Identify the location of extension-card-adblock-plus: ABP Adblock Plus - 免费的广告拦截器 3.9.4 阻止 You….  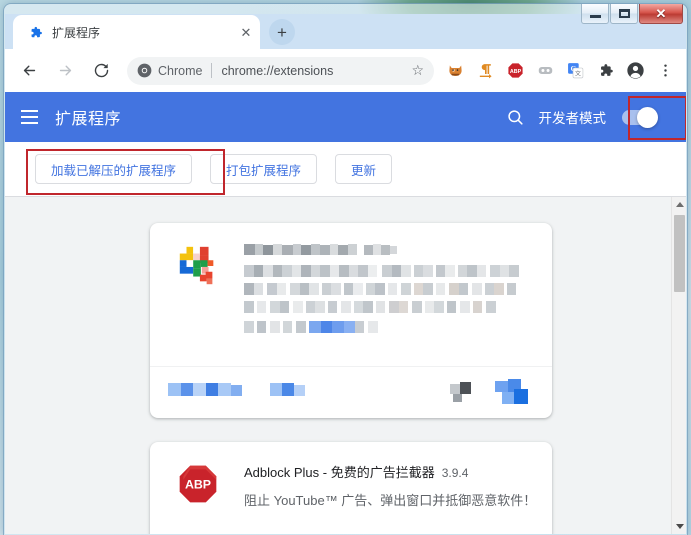
(351, 488).